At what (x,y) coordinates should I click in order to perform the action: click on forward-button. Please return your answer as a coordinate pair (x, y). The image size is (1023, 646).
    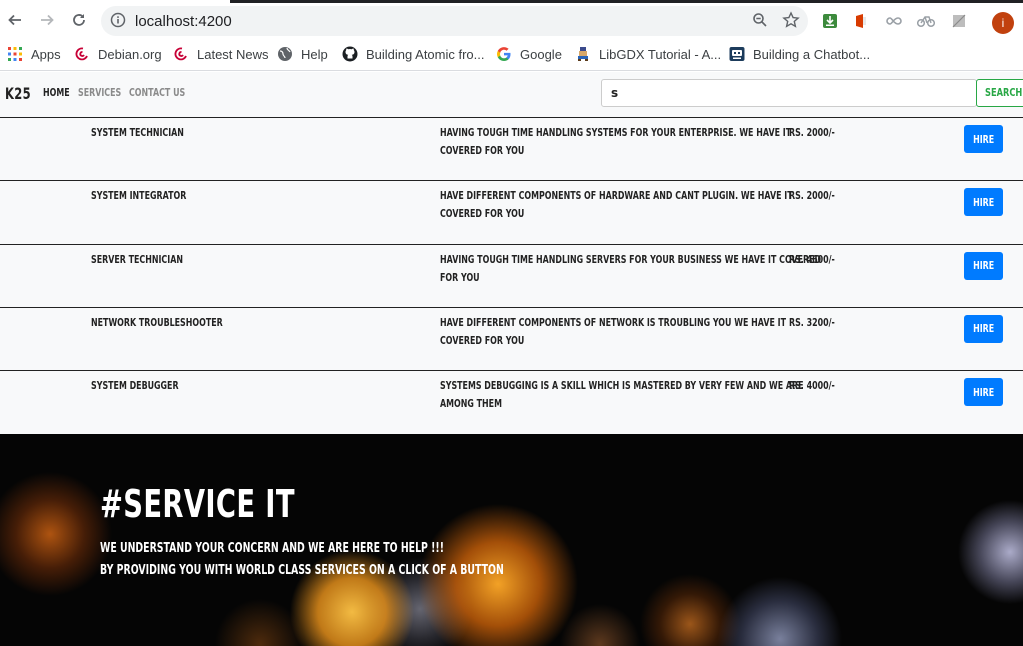
    Looking at the image, I should click on (47, 20).